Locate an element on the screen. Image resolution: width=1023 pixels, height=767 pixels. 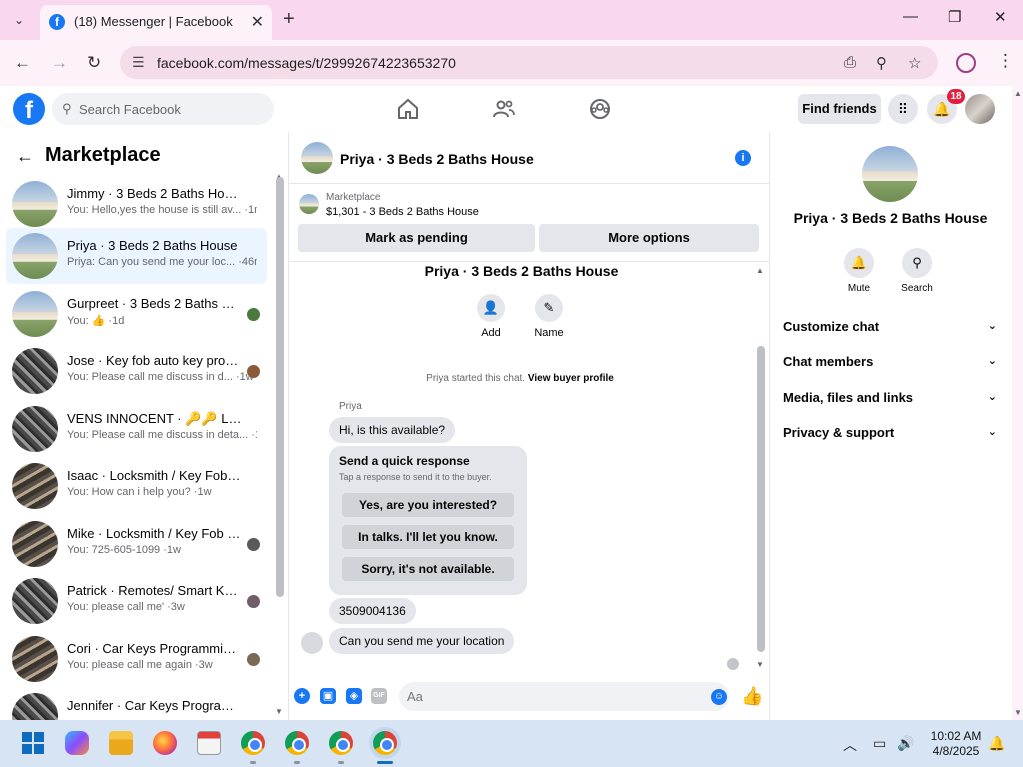
quick-response-option: Yes, are you interested? is located at coordinates (428, 505).